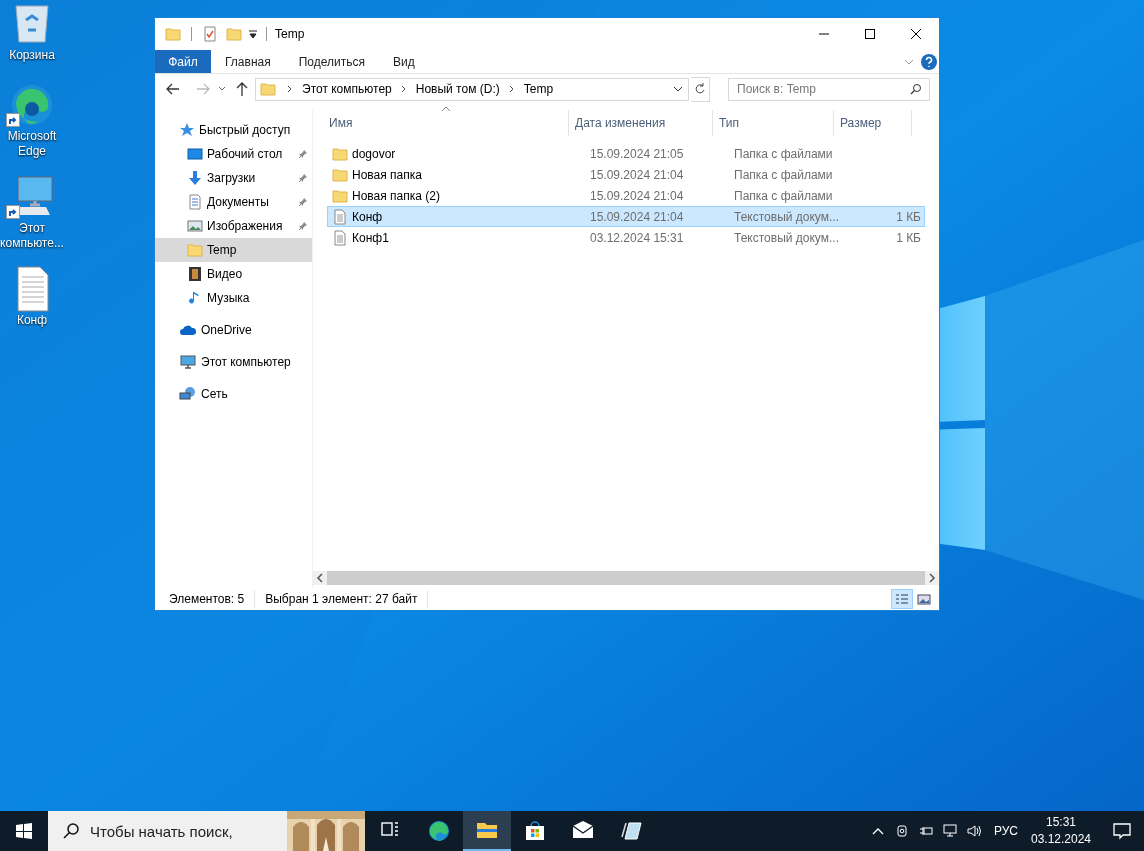 This screenshot has width=1144, height=851. Describe the element at coordinates (439, 831) in the screenshot. I see `browser-icon` at that location.